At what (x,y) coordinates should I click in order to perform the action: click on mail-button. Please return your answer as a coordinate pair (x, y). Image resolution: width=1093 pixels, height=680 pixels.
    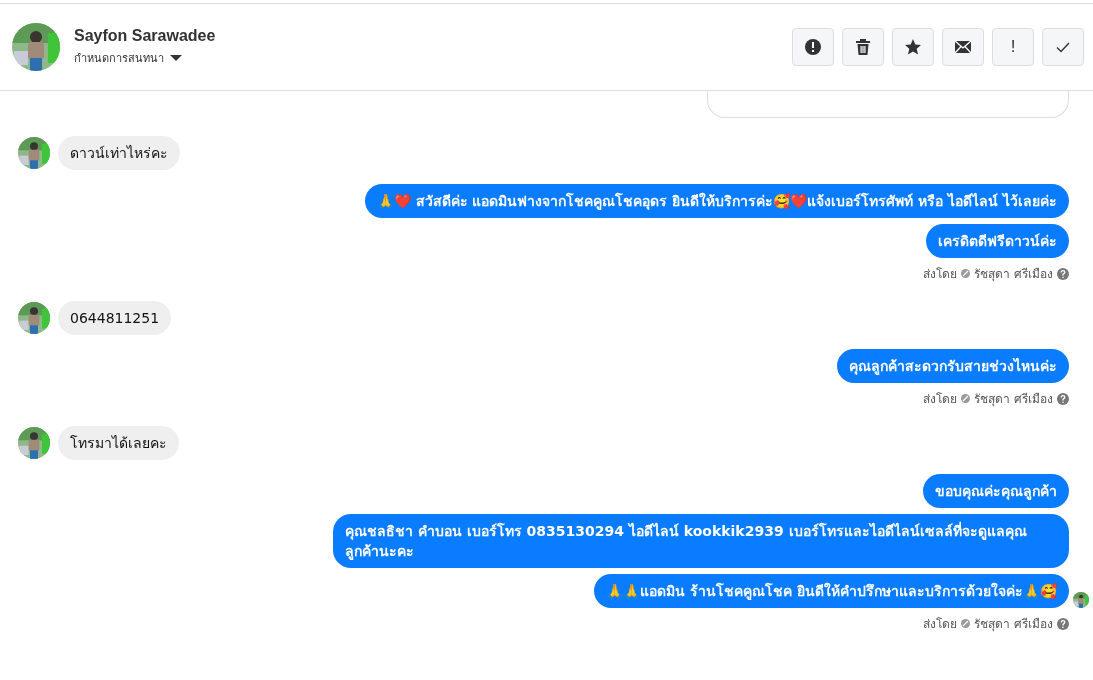
    Looking at the image, I should click on (963, 47).